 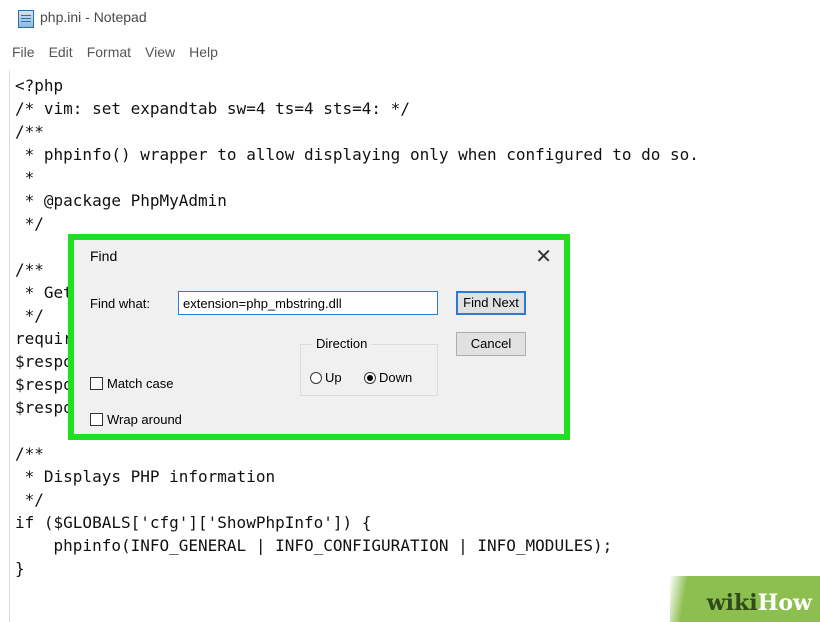 What do you see at coordinates (65, 55) in the screenshot?
I see `menu-edit: Edit` at bounding box center [65, 55].